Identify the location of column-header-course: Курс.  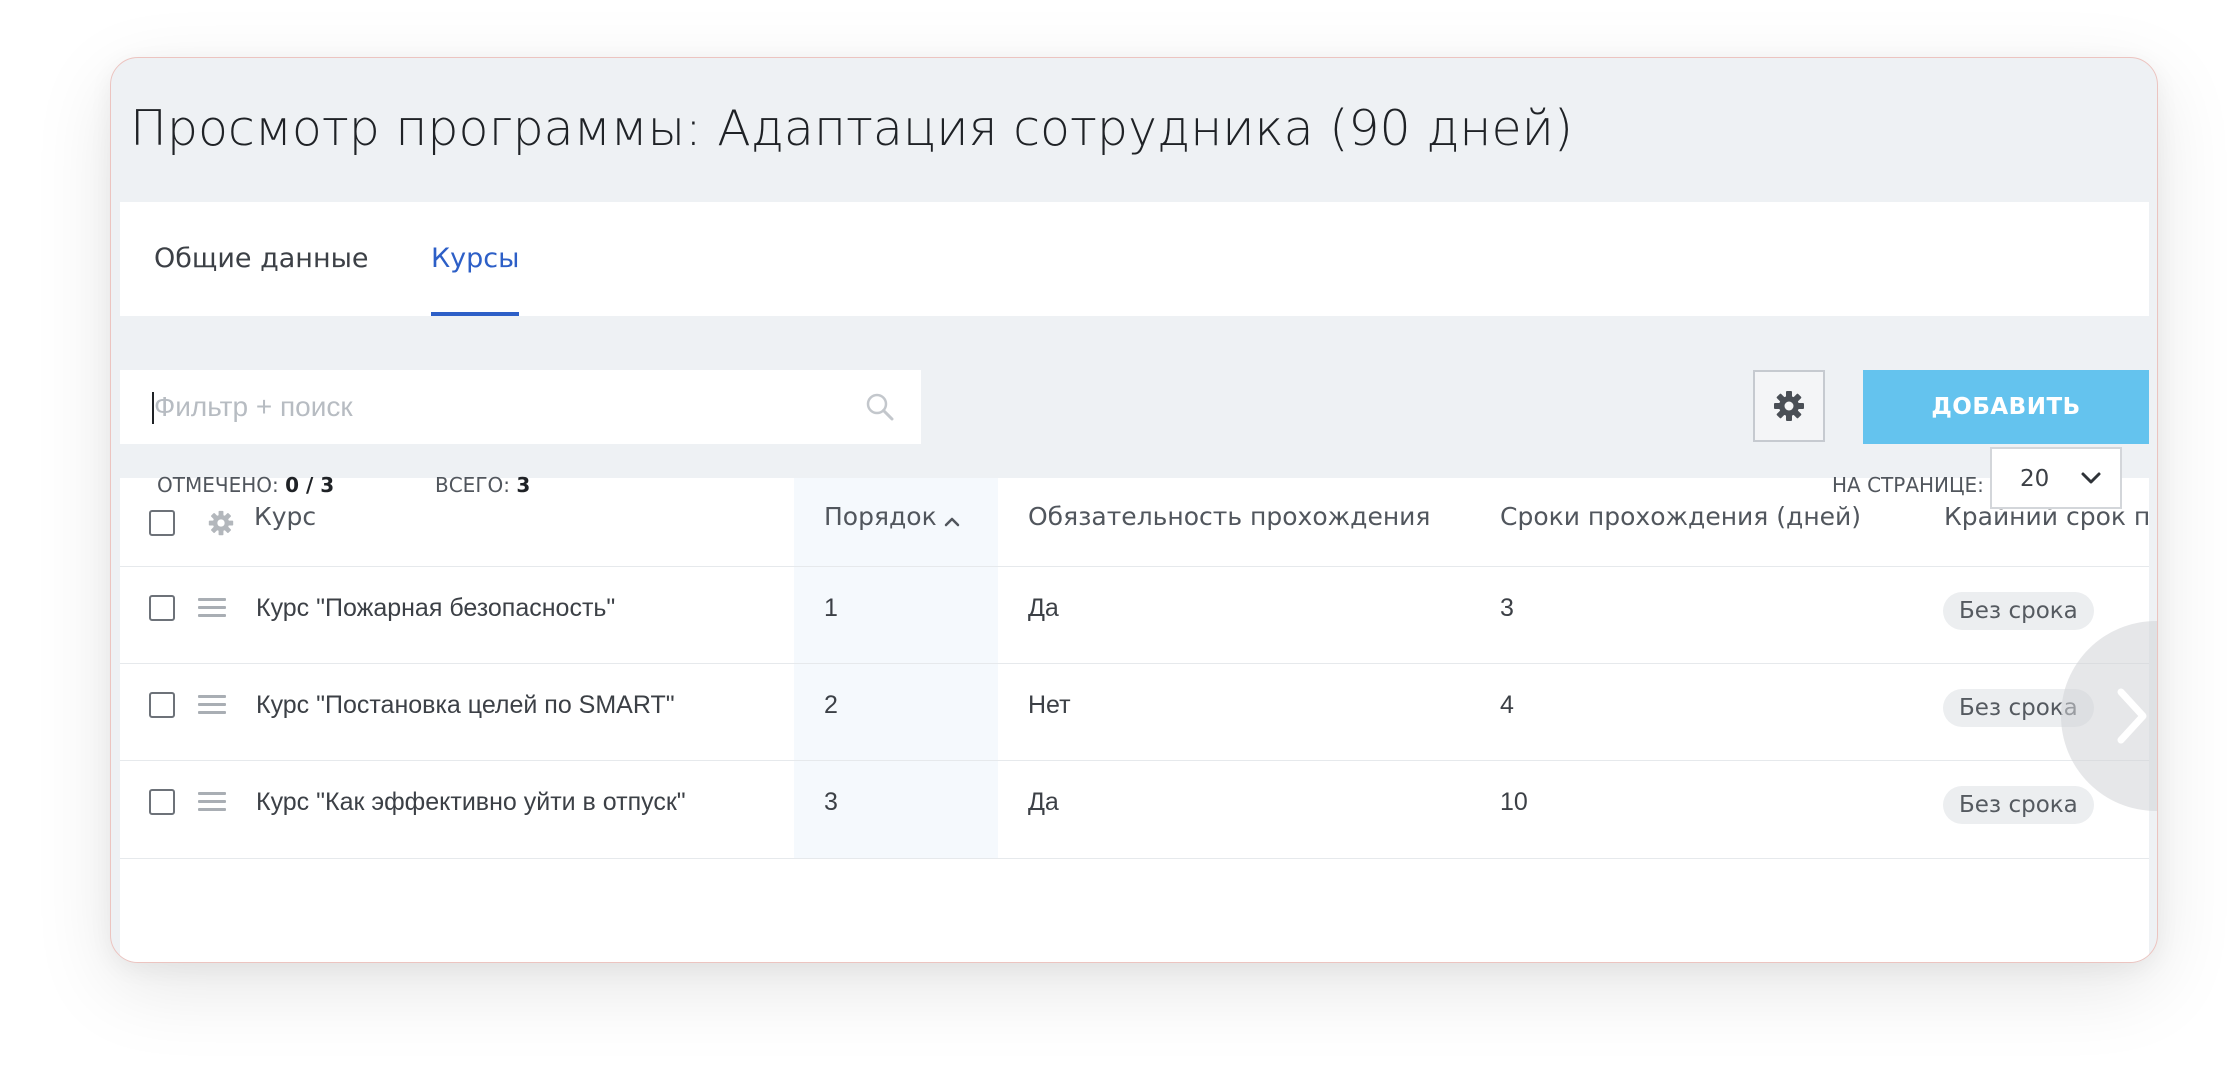
(285, 516).